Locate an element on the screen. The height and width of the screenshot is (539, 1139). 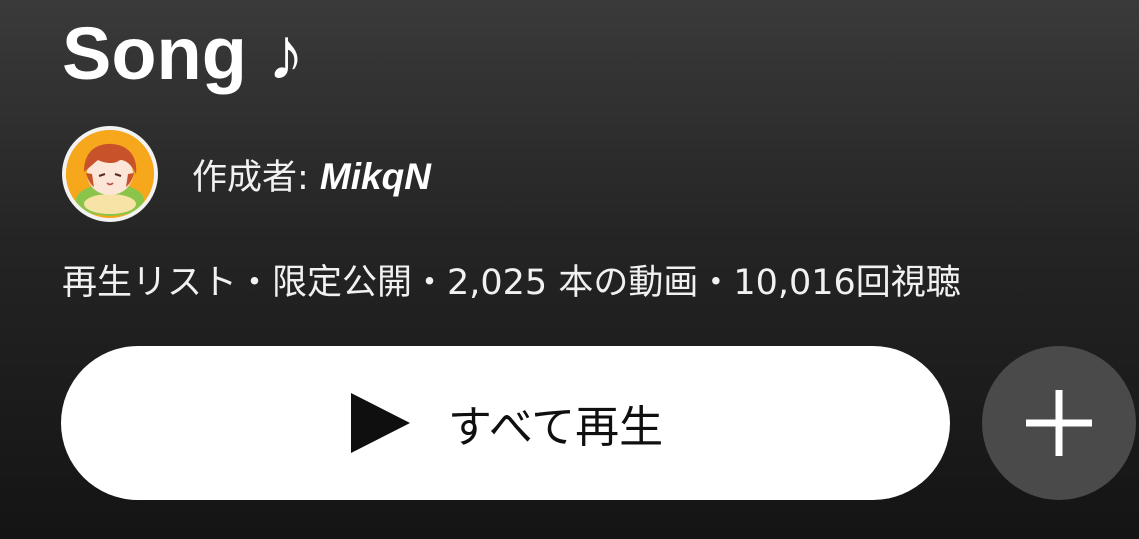
author-prefix: 作成者: is located at coordinates (256, 177).